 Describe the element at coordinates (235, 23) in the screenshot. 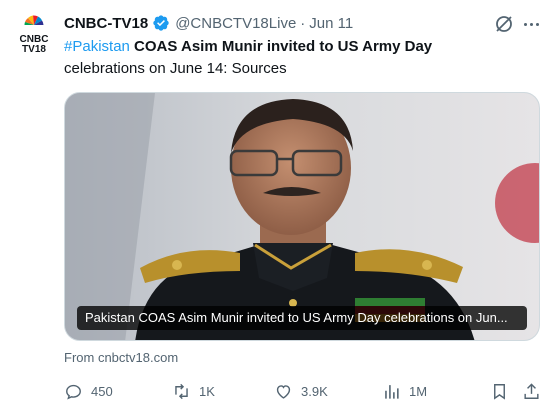

I see `author-handle: @CNBCTV18Live` at that location.